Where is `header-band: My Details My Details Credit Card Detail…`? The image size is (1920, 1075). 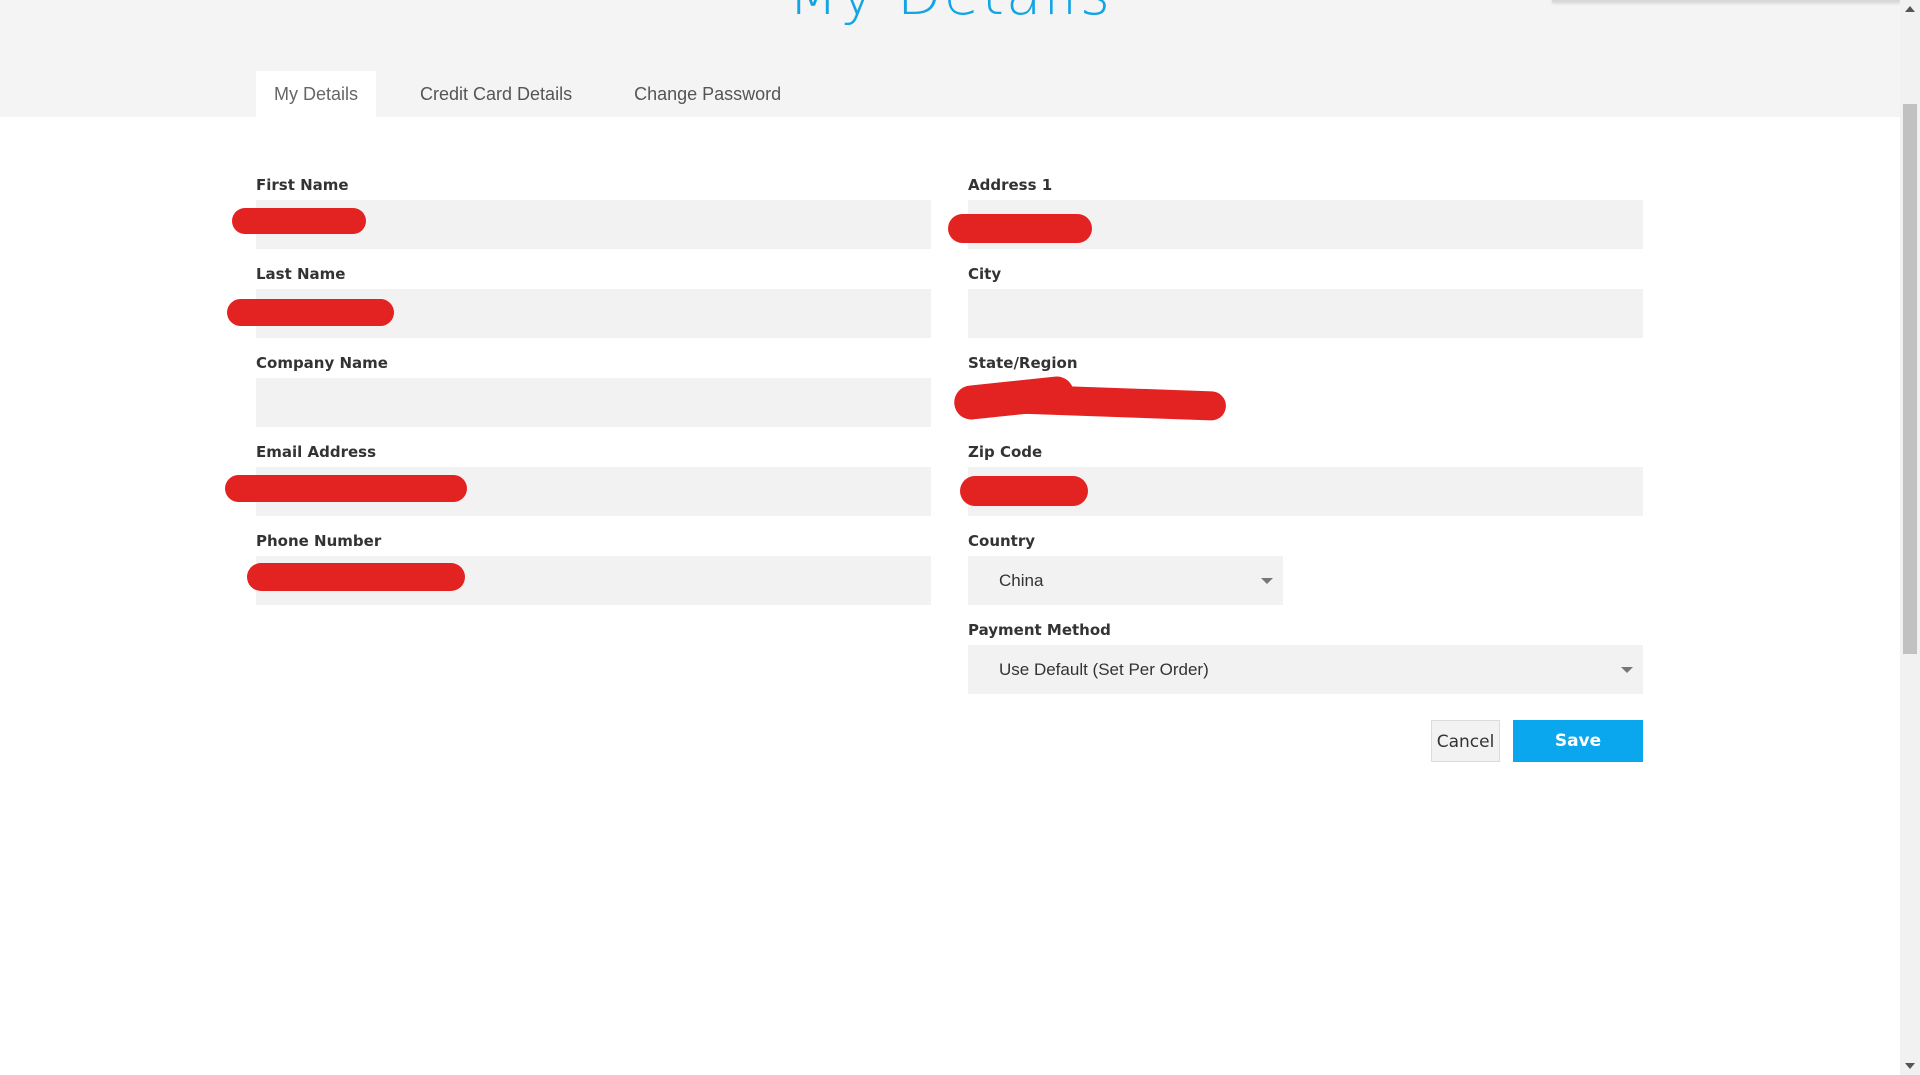
header-band: My Details My Details Credit Card Detail… is located at coordinates (950, 58).